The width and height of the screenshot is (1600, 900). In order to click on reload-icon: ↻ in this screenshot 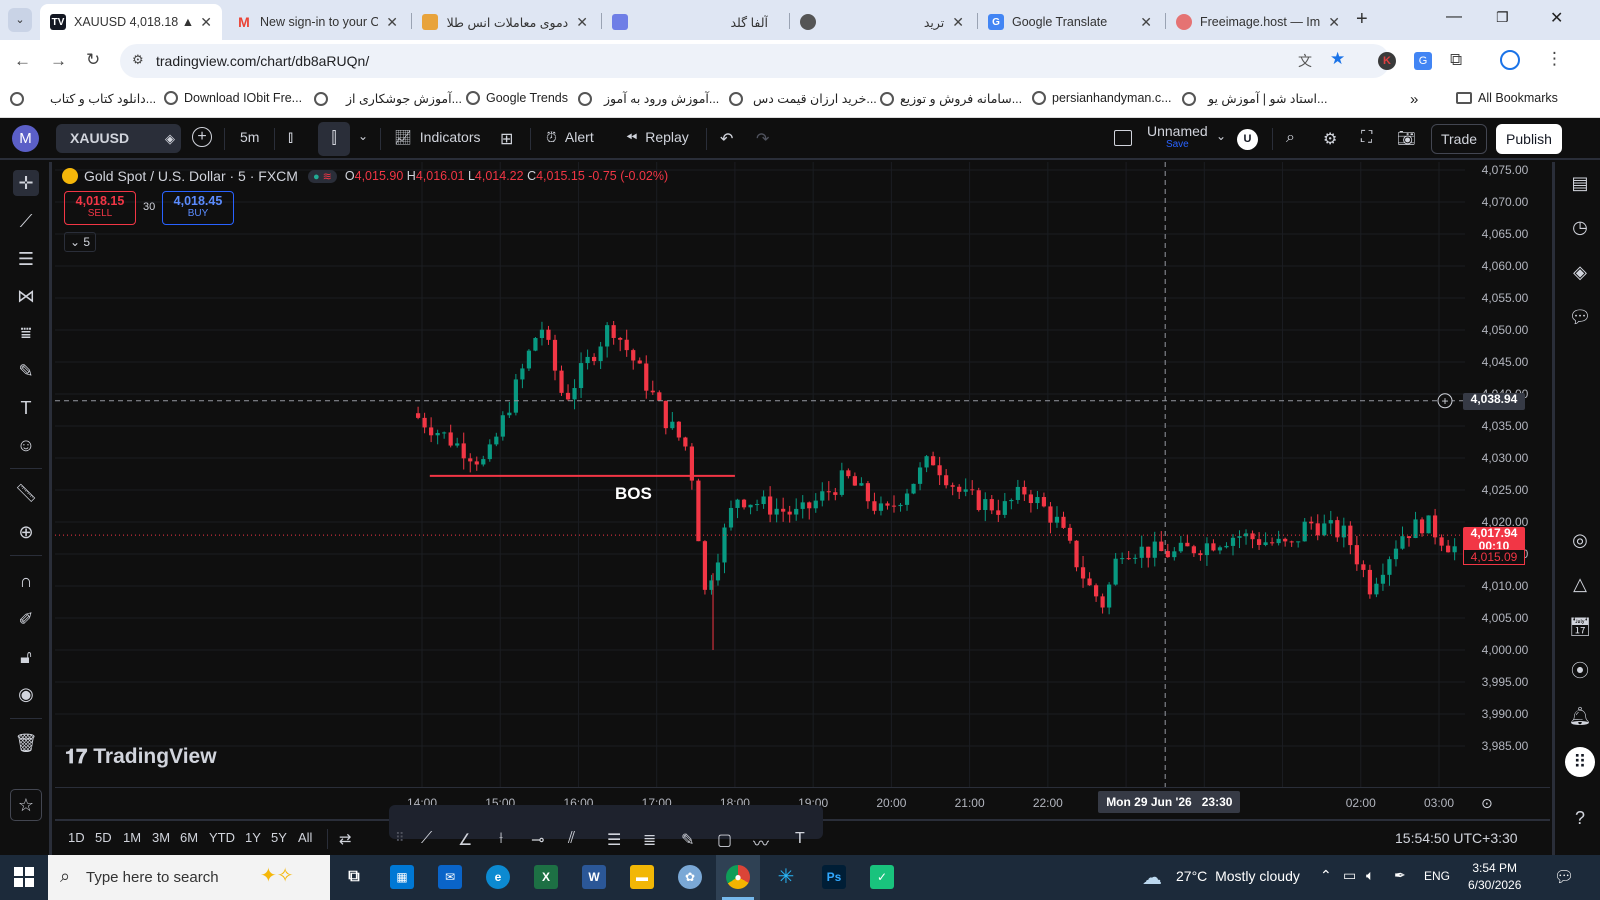, I will do `click(93, 60)`.